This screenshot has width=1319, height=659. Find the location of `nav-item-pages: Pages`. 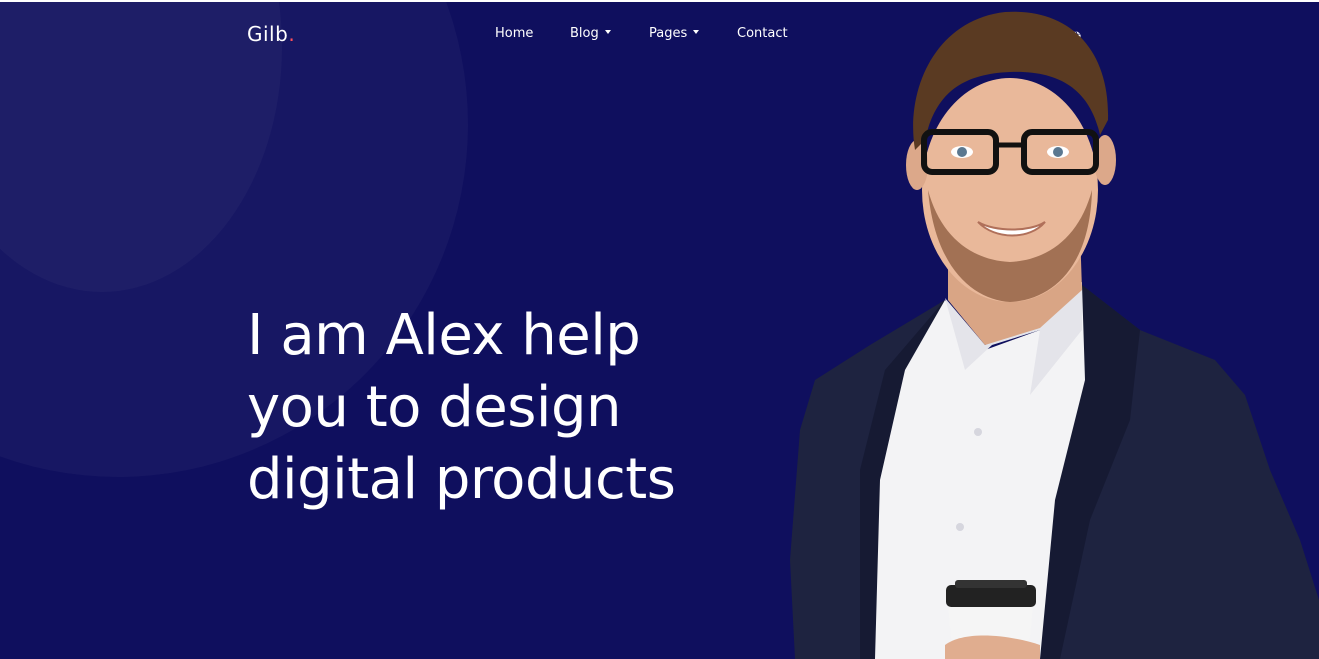

nav-item-pages: Pages is located at coordinates (674, 33).